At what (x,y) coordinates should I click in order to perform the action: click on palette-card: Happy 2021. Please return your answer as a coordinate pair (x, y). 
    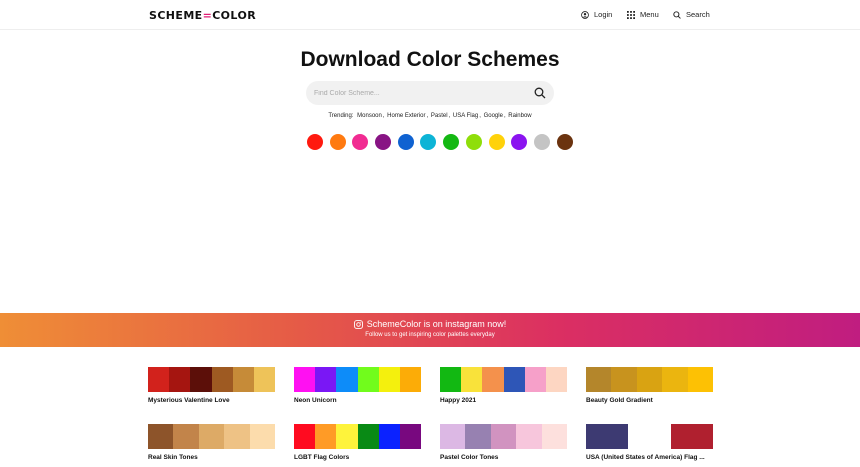
    Looking at the image, I should click on (504, 385).